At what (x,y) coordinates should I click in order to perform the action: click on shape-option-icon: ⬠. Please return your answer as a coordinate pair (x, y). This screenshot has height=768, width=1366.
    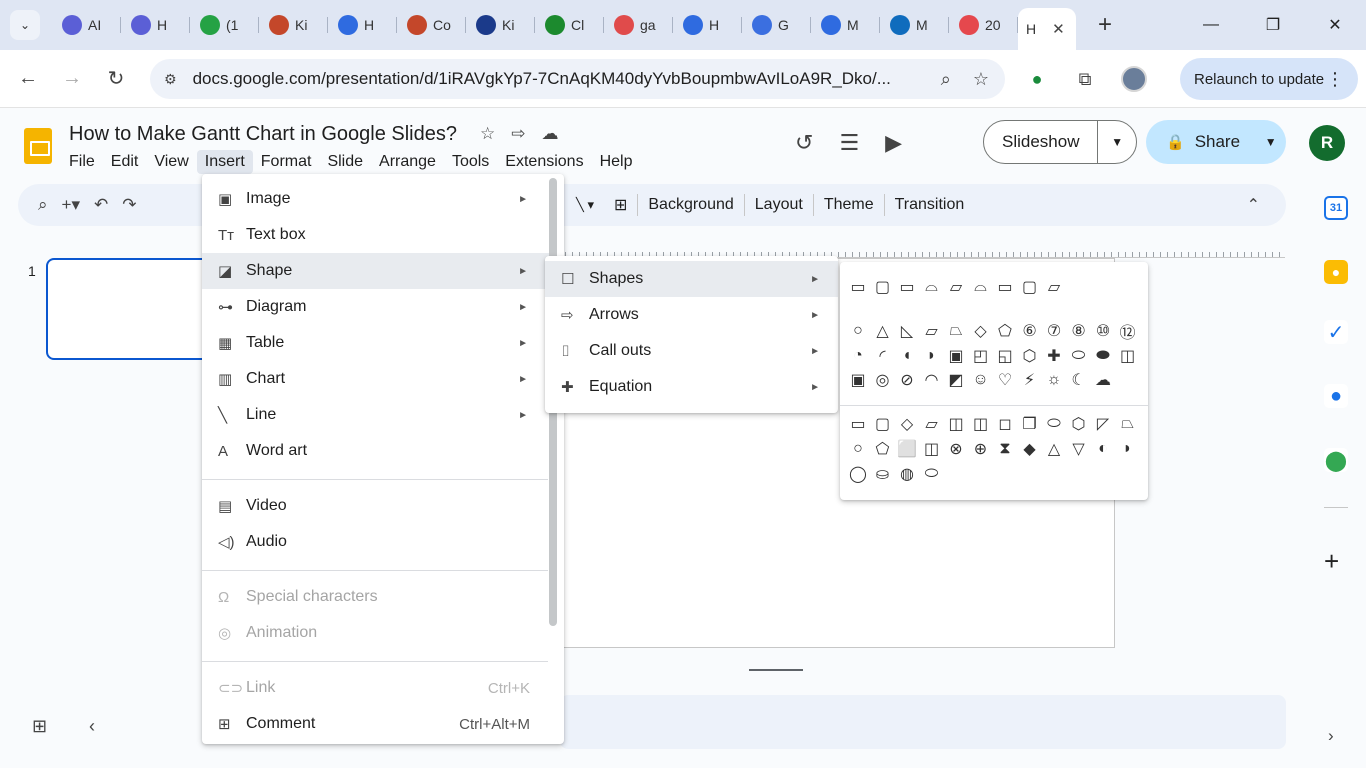
    Looking at the image, I should click on (883, 449).